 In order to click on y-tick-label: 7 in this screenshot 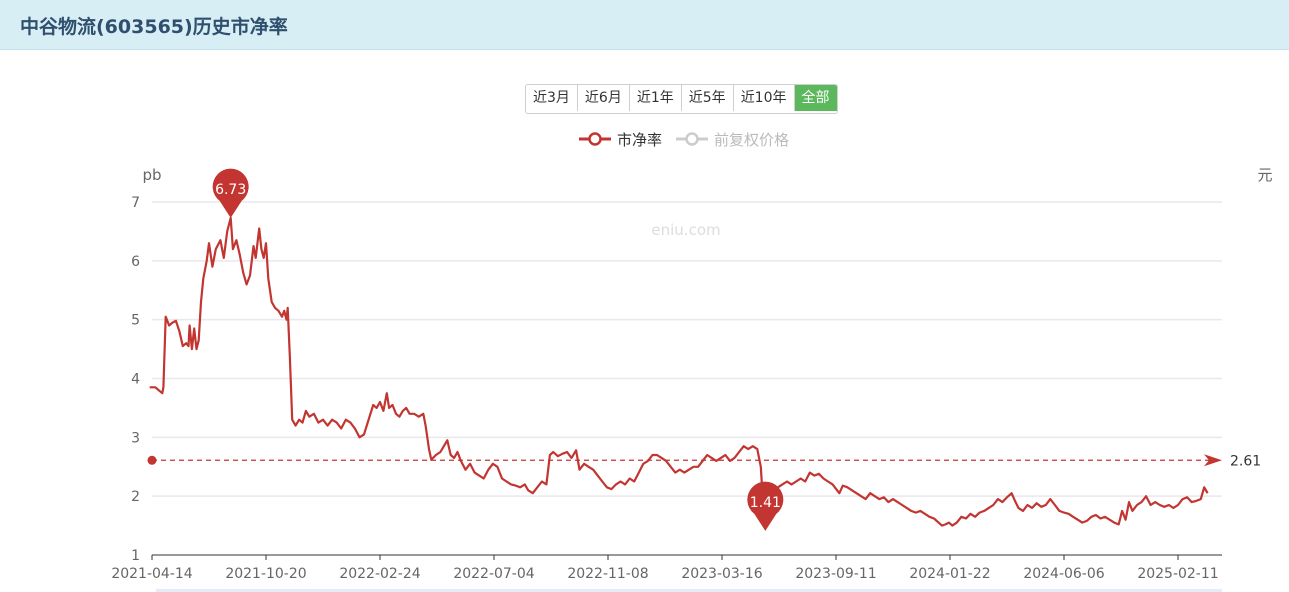, I will do `click(135, 203)`.